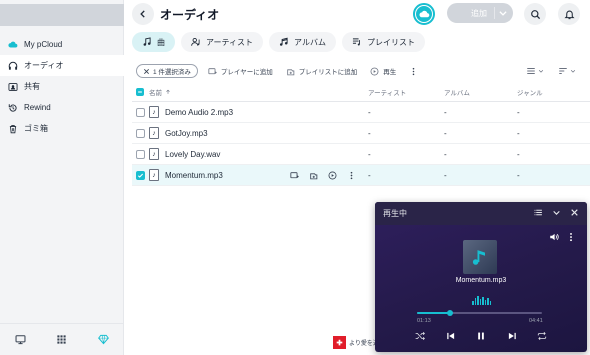  What do you see at coordinates (481, 336) in the screenshot?
I see `pause-icon` at bounding box center [481, 336].